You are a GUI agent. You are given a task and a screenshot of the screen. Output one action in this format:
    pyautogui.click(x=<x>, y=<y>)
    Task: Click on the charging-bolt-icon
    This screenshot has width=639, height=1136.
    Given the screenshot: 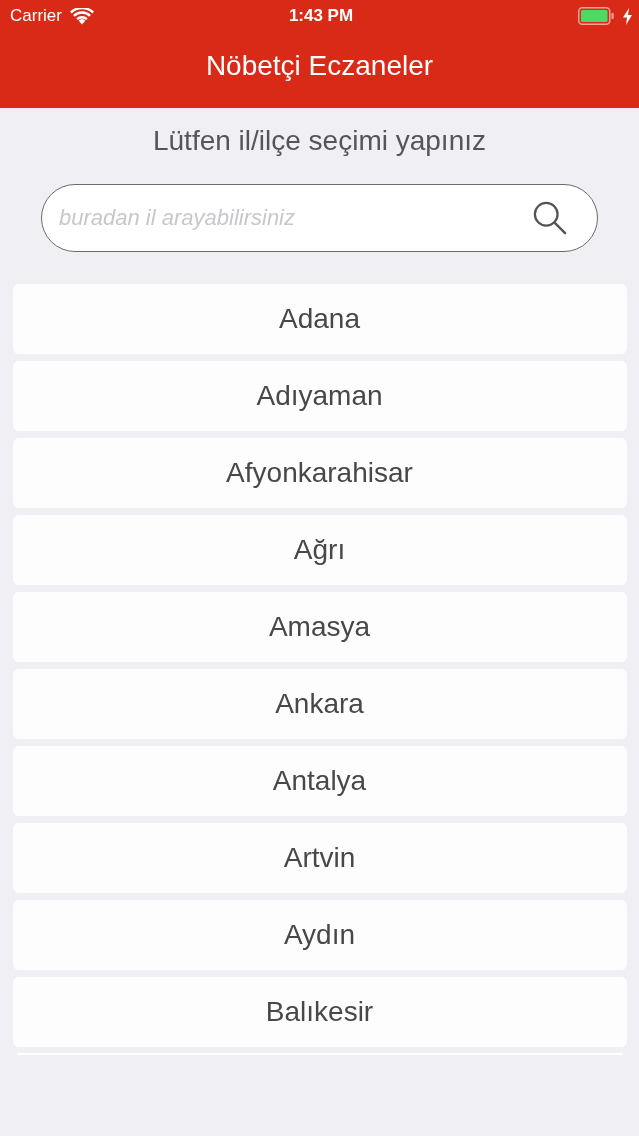 What is the action you would take?
    pyautogui.click(x=627, y=16)
    